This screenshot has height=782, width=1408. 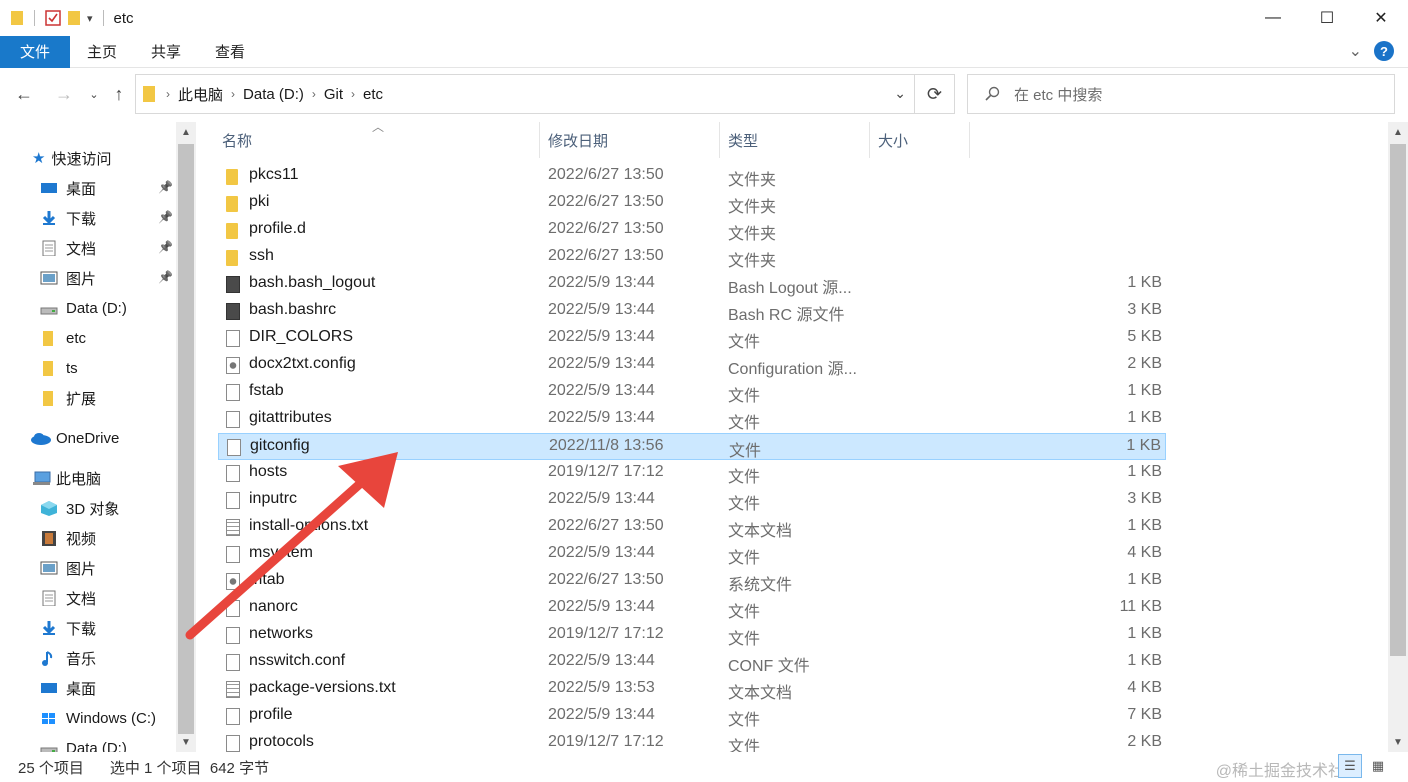 What do you see at coordinates (90, 18) in the screenshot?
I see `customize-toolbar-icon: ▾` at bounding box center [90, 18].